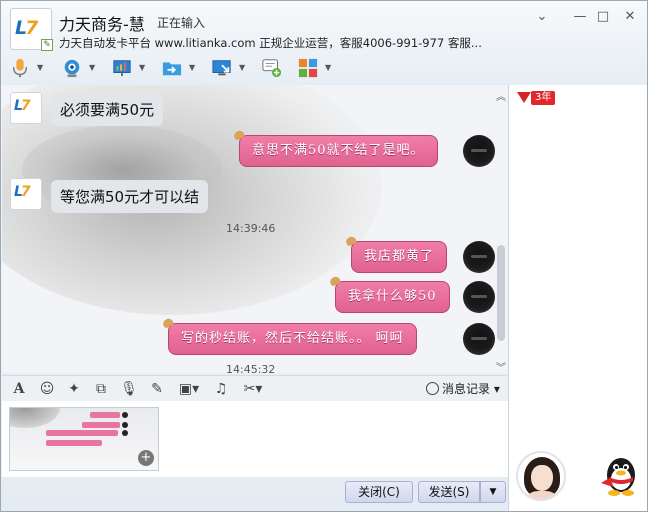 The width and height of the screenshot is (648, 512). What do you see at coordinates (157, 389) in the screenshot?
I see `edit-icon: ✎` at bounding box center [157, 389].